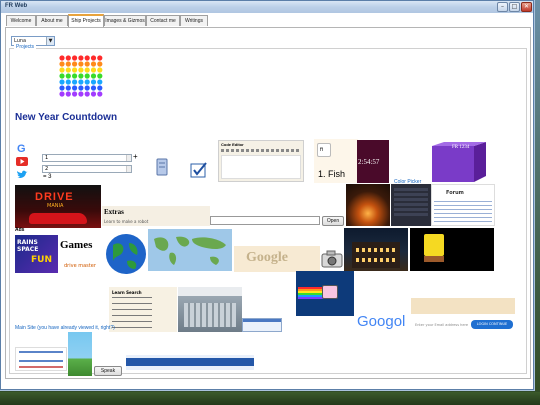 The height and width of the screenshot is (405, 540). What do you see at coordinates (41, 367) in the screenshot?
I see `webpage-bottom-bar` at bounding box center [41, 367].